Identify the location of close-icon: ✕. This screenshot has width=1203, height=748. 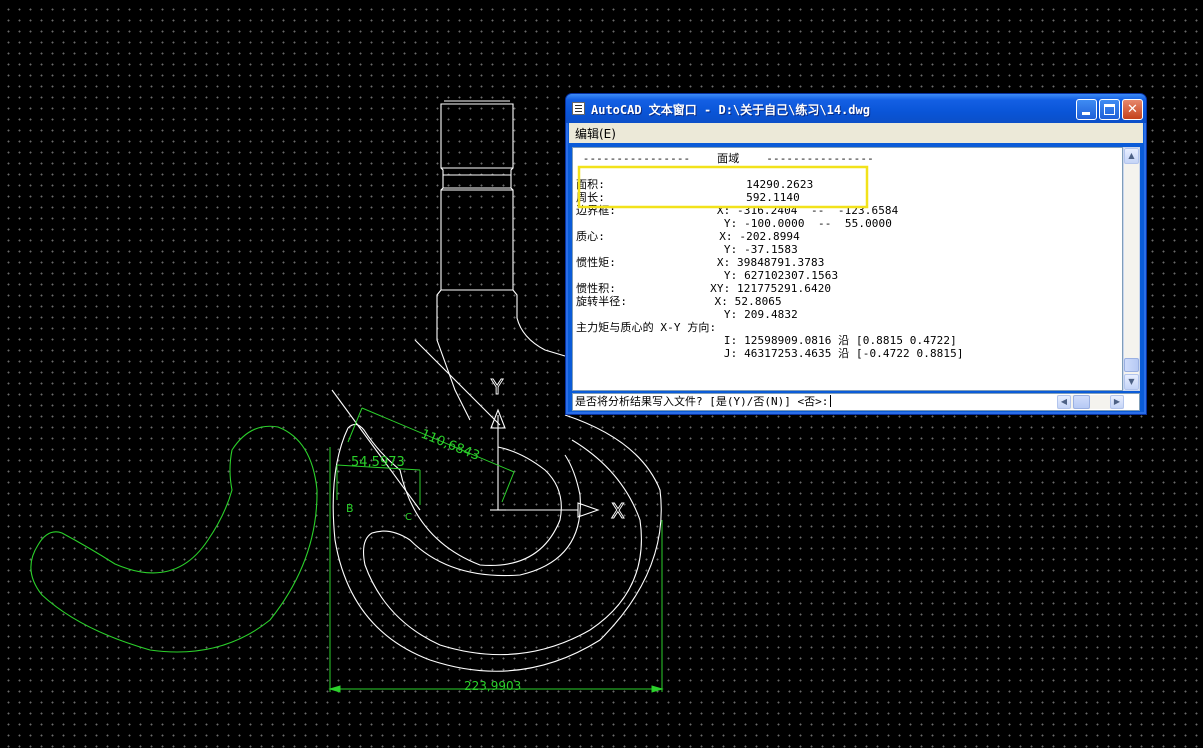
(1132, 109).